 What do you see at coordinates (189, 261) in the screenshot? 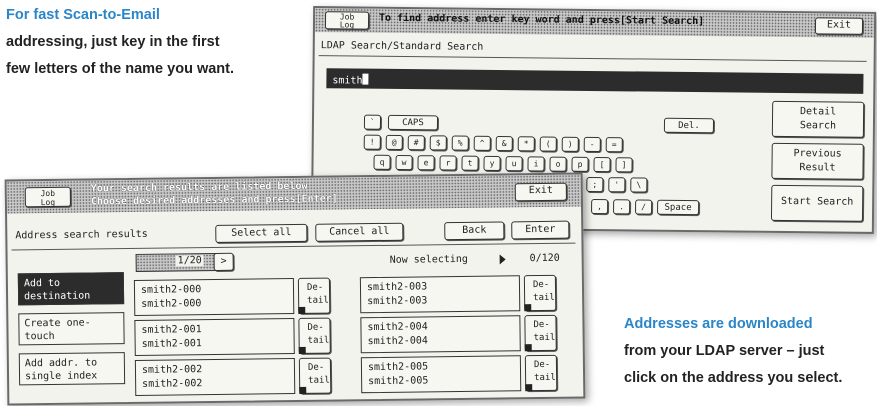
I see `page-indicator: 1/20` at bounding box center [189, 261].